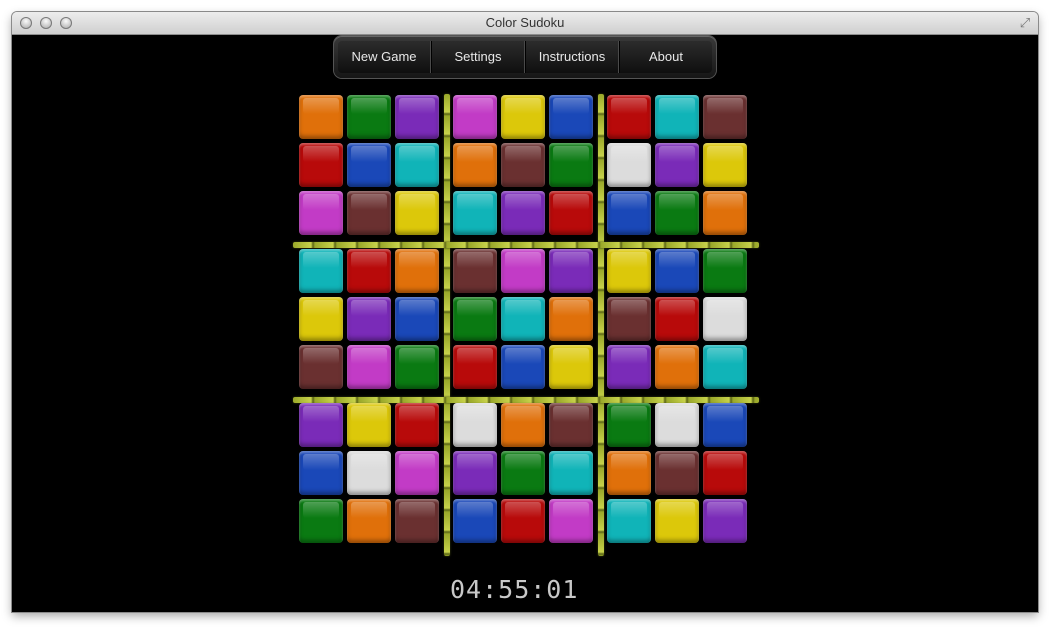 Image resolution: width=1052 pixels, height=628 pixels. Describe the element at coordinates (384, 57) in the screenshot. I see `new-game-button: New Game` at that location.